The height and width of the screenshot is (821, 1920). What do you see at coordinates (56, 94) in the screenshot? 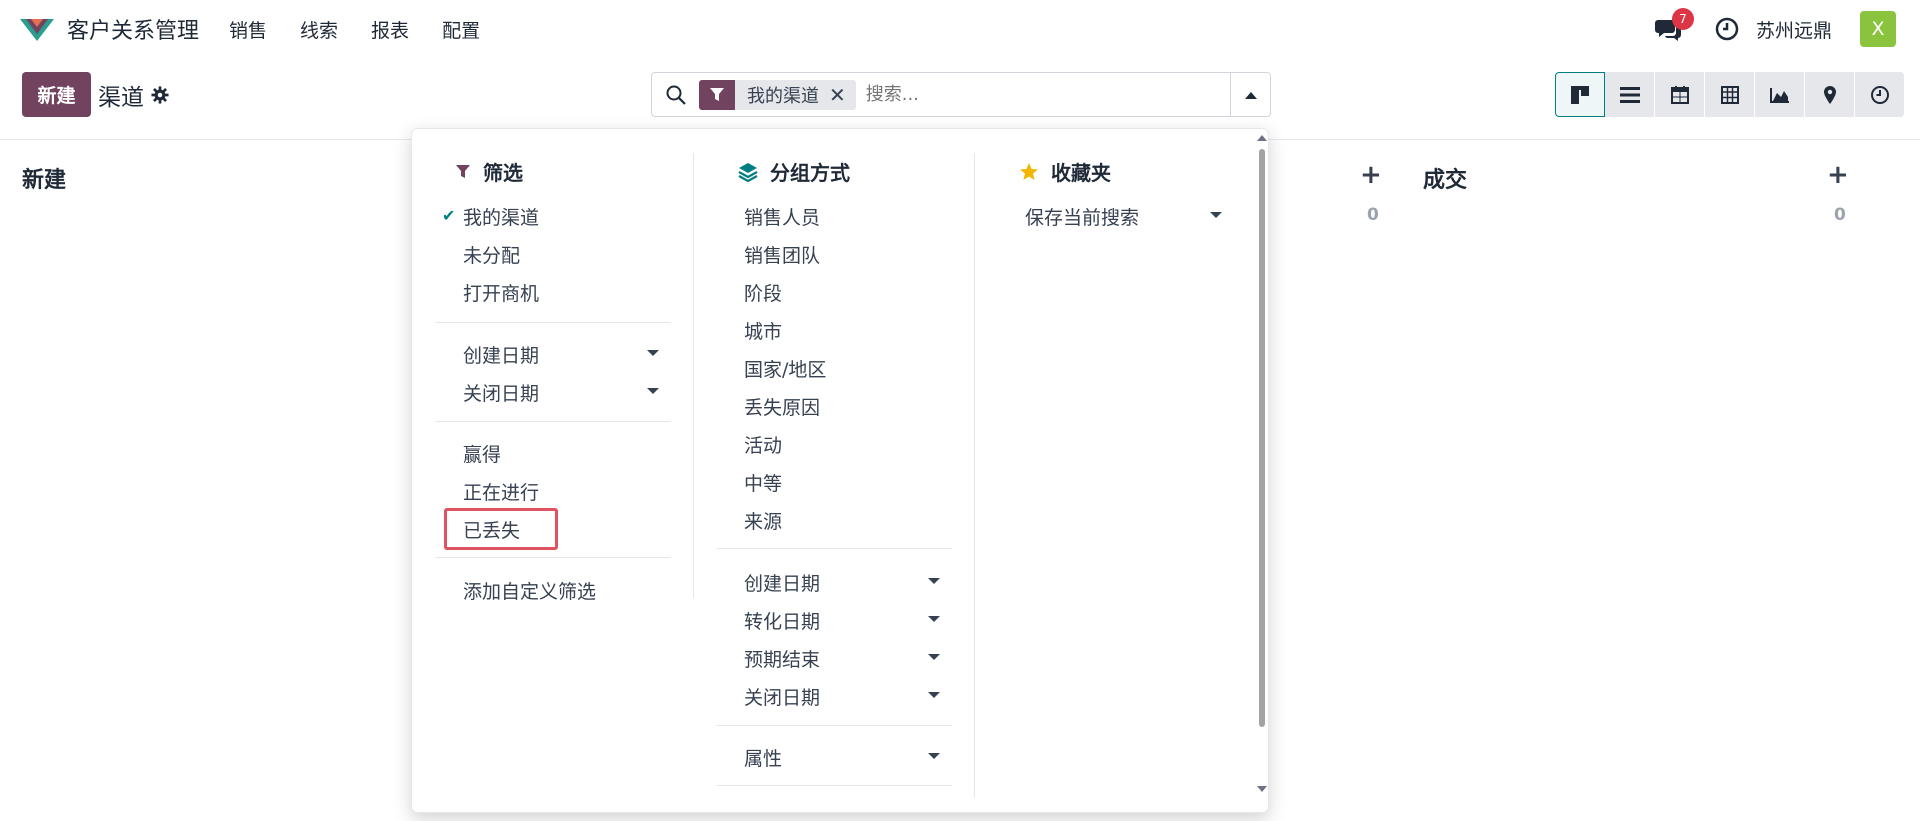
I see `new-button: 新建` at bounding box center [56, 94].